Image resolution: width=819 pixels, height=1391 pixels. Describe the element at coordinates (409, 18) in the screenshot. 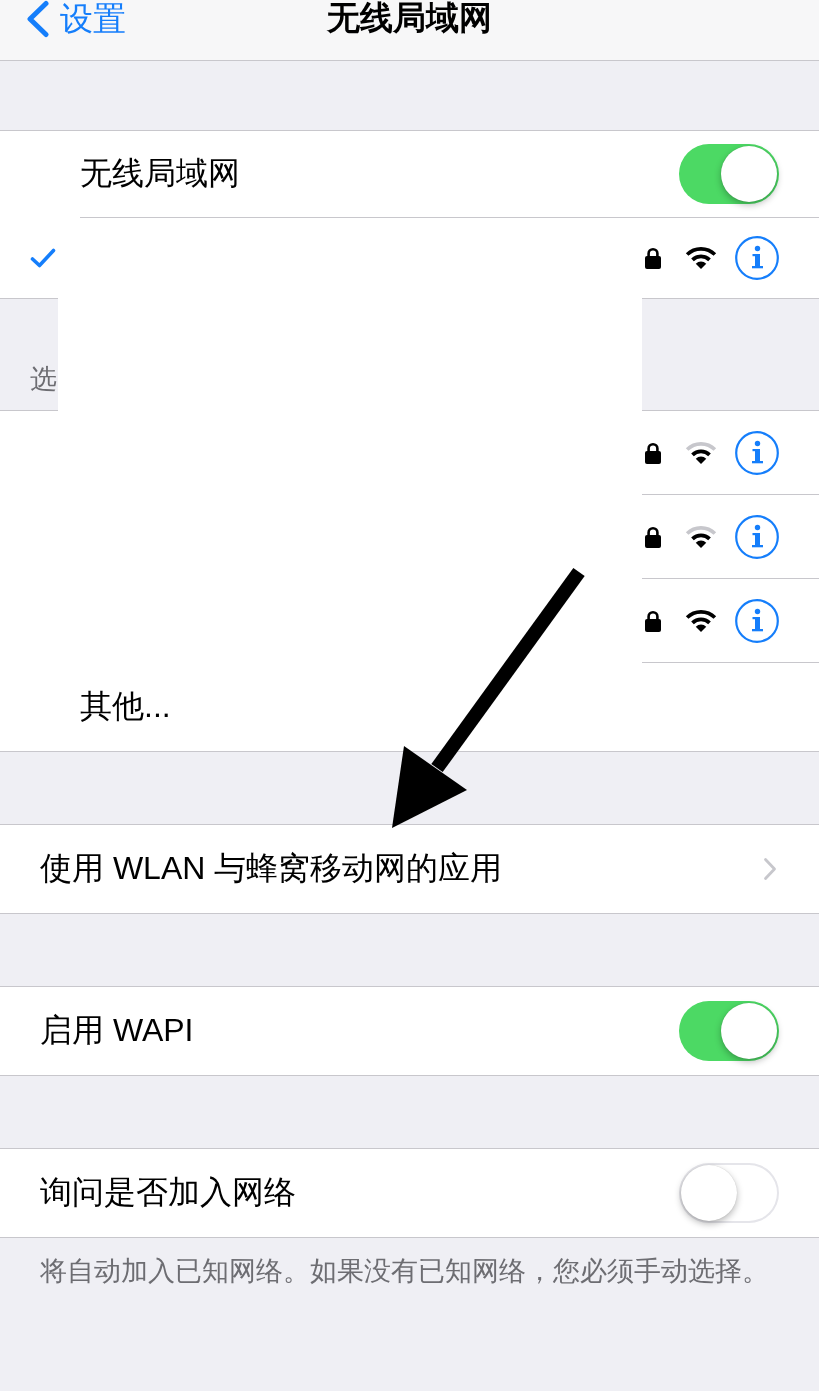

I see `page-title: 无线局域网` at that location.